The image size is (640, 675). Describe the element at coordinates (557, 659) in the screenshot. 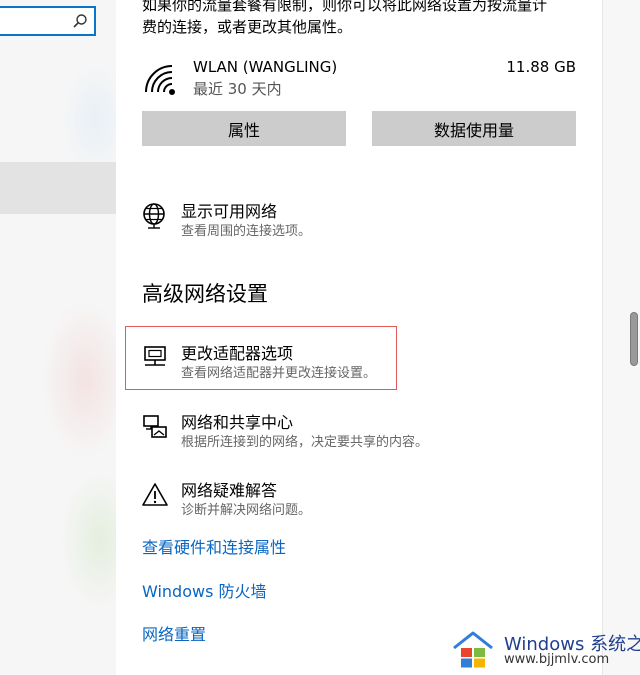

I see `watermark-url: www.bjjmlv.com` at that location.